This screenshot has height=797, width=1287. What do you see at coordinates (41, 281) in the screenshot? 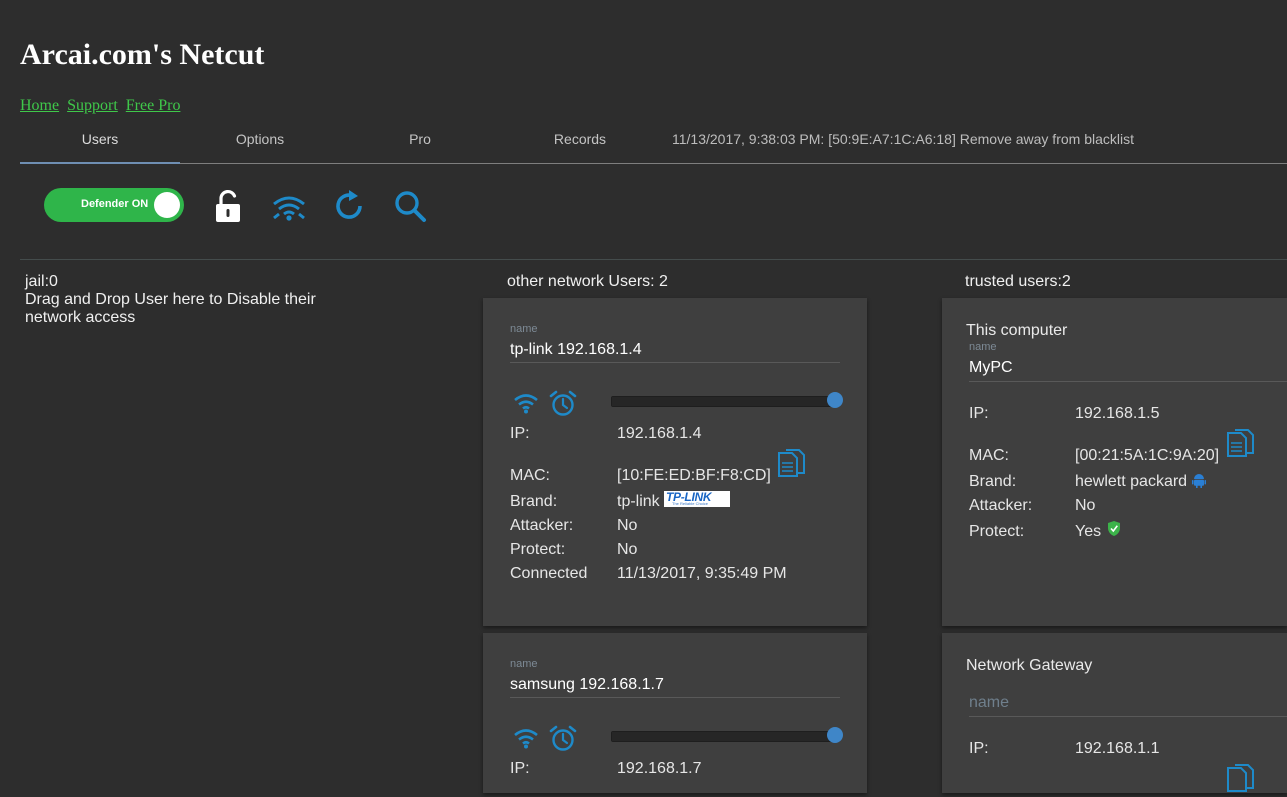
I see `jail-count: jail:0` at bounding box center [41, 281].